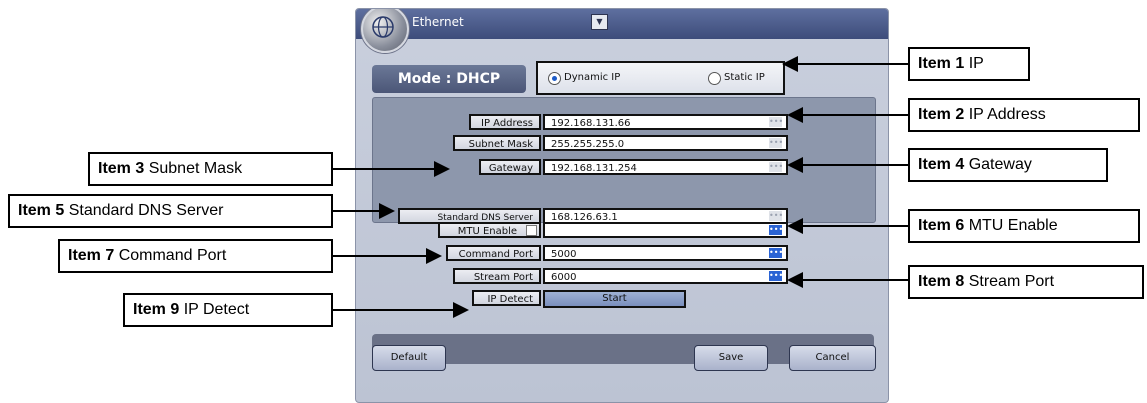 The image size is (1147, 403). I want to click on callout-item-4: Item 4 Gateway, so click(1008, 165).